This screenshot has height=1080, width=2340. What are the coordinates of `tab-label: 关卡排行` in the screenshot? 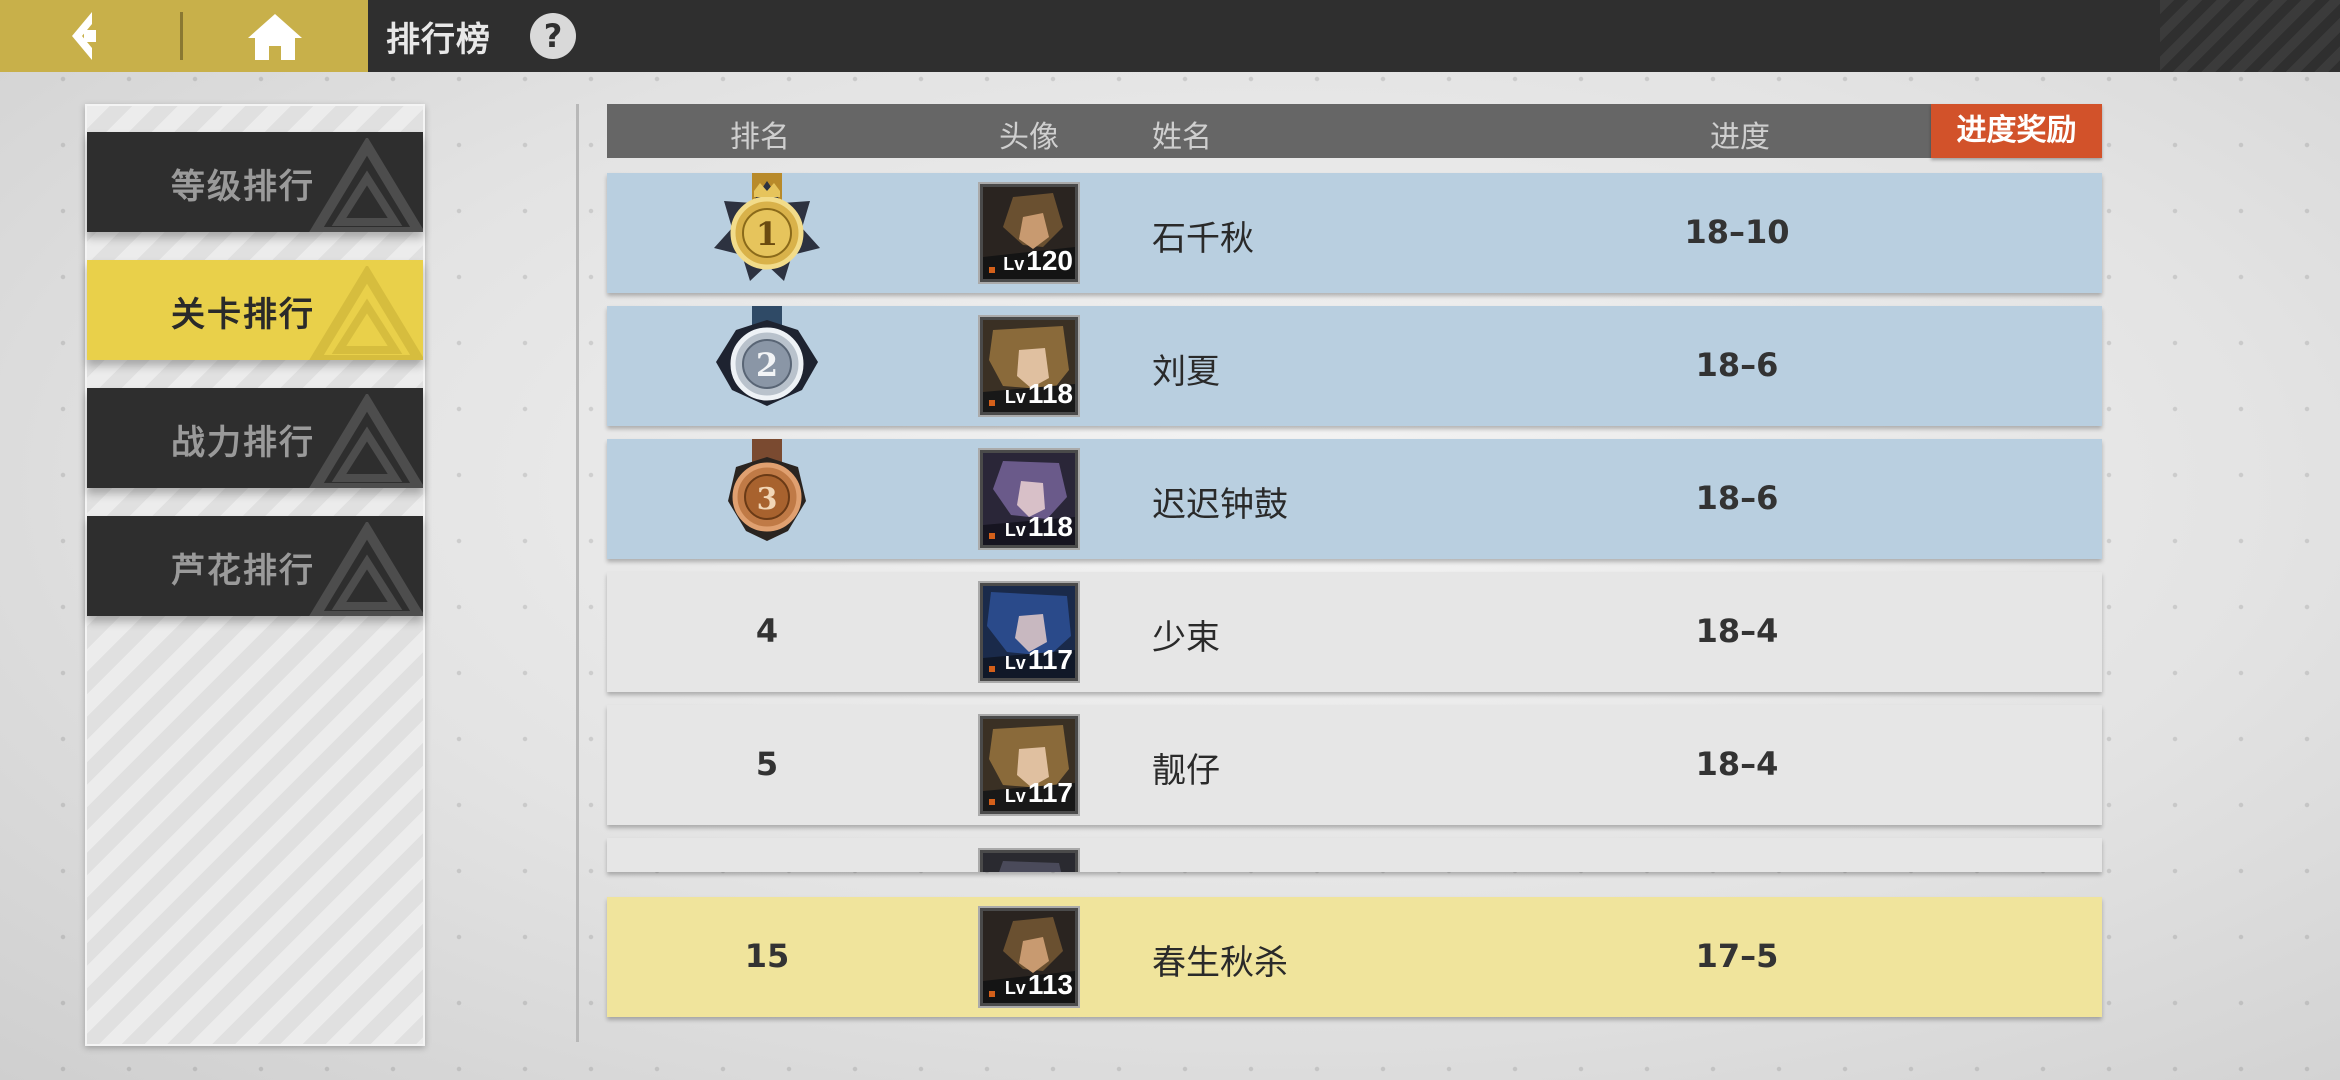 It's located at (243, 315).